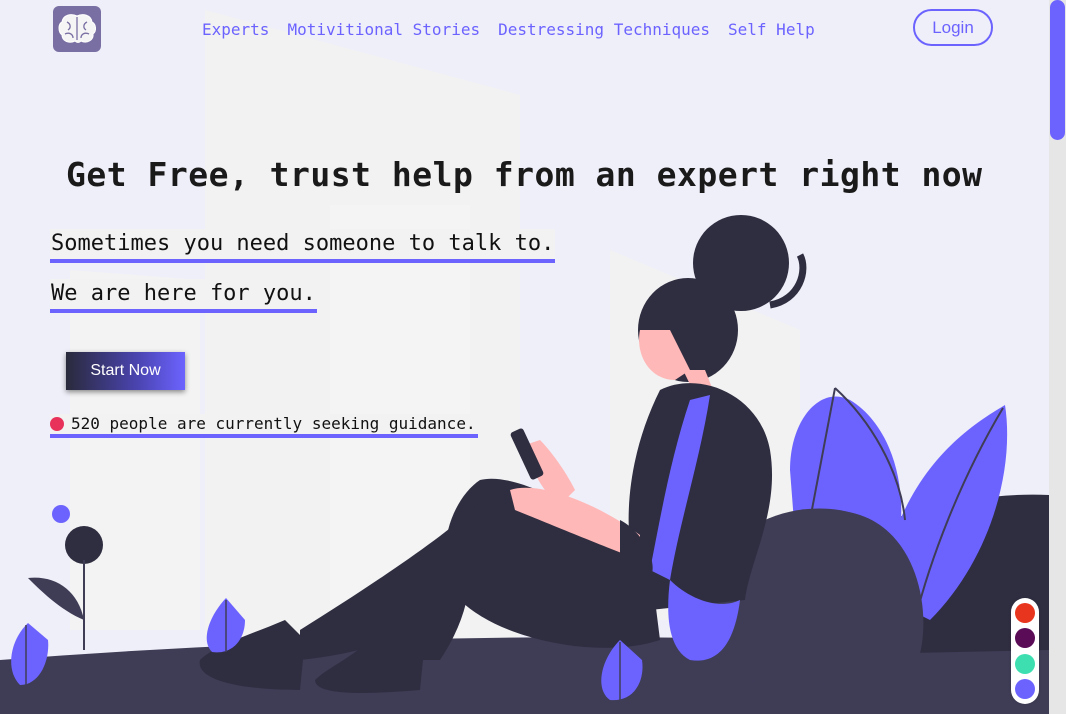 This screenshot has height=714, width=1066. Describe the element at coordinates (303, 246) in the screenshot. I see `hero-line-1: Sometimes you need someone to talk to.` at that location.